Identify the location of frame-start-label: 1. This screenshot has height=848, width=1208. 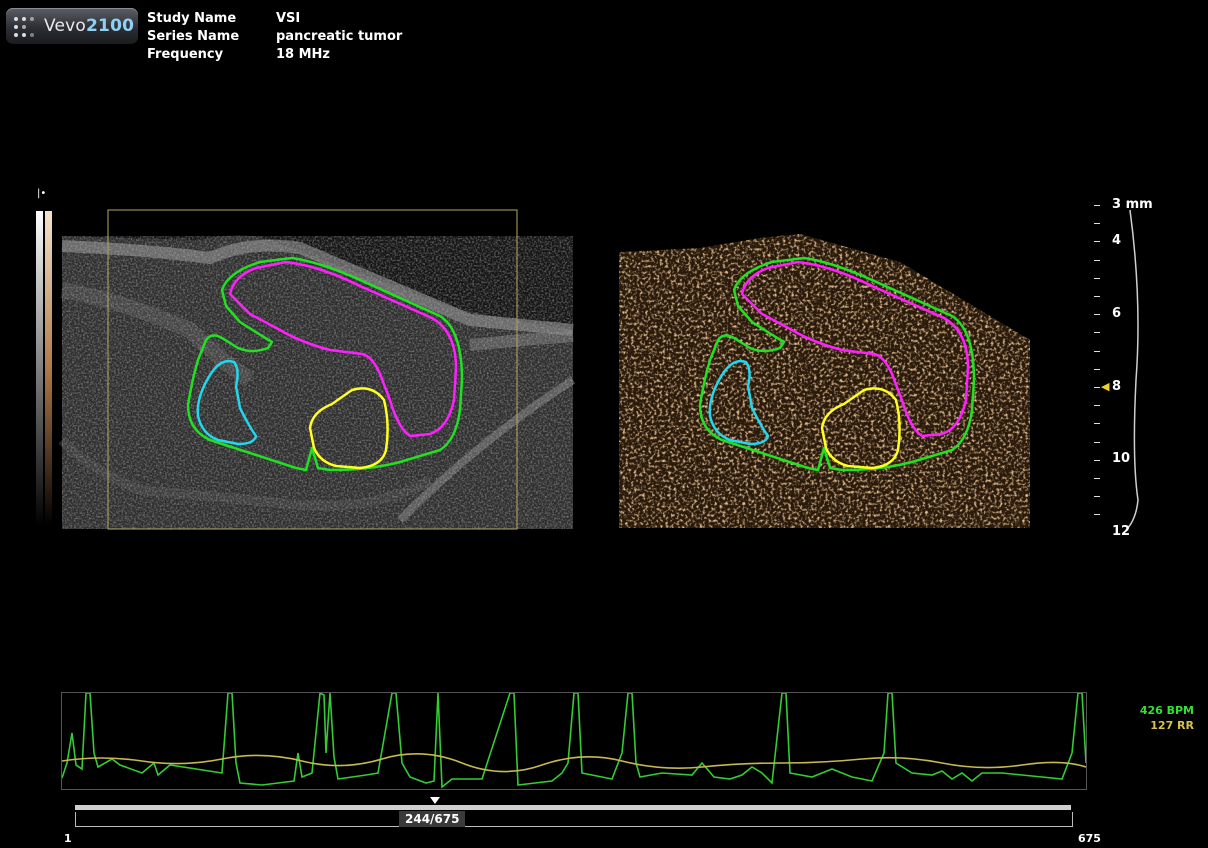
(68, 838).